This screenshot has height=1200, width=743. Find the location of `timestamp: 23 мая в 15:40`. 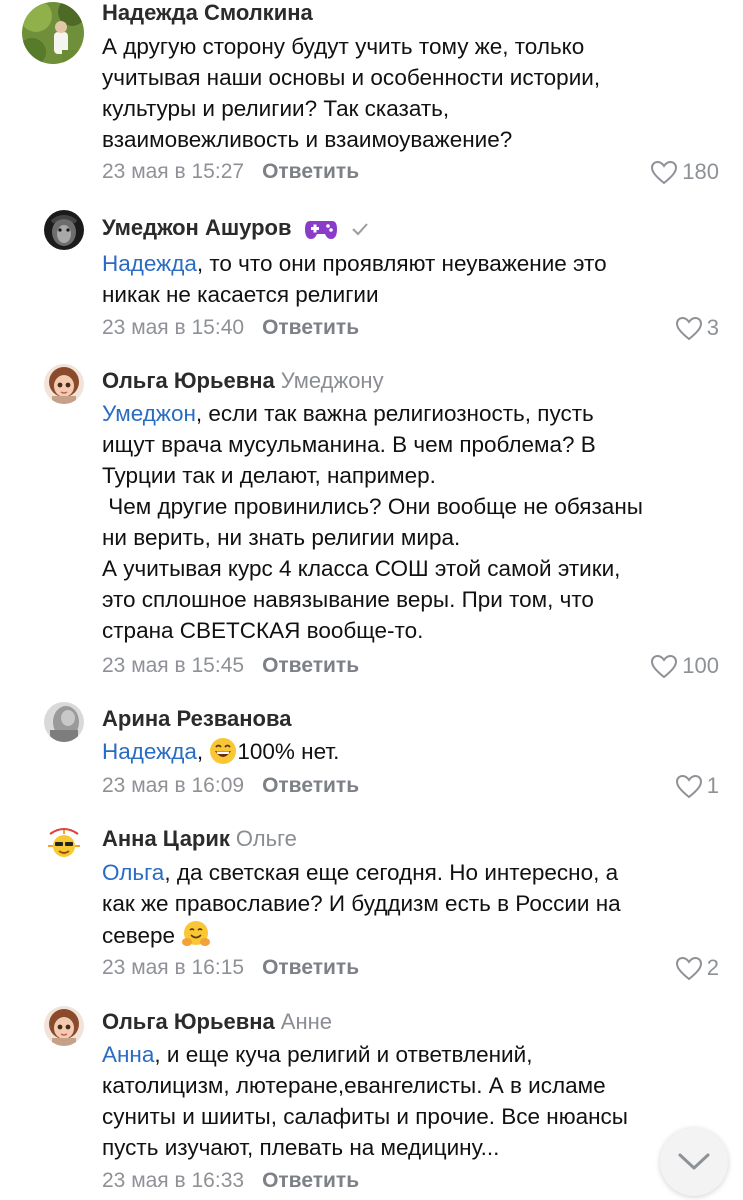

timestamp: 23 мая в 15:40 is located at coordinates (173, 327).